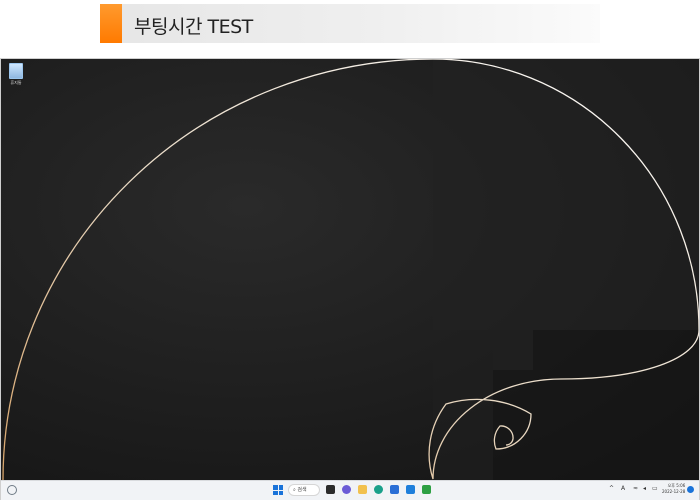 The height and width of the screenshot is (502, 700). Describe the element at coordinates (12, 490) in the screenshot. I see `widgets-icon` at that location.